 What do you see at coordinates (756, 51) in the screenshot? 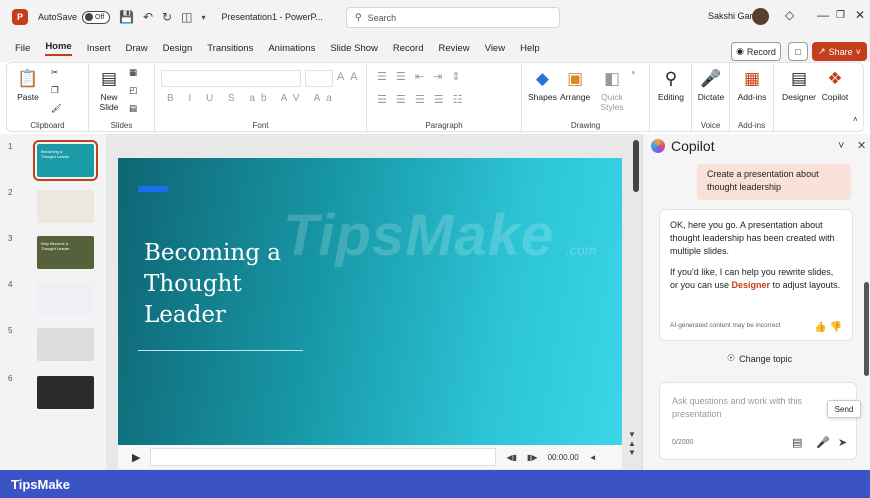
I see `record-button: ◉ Record` at bounding box center [756, 51].